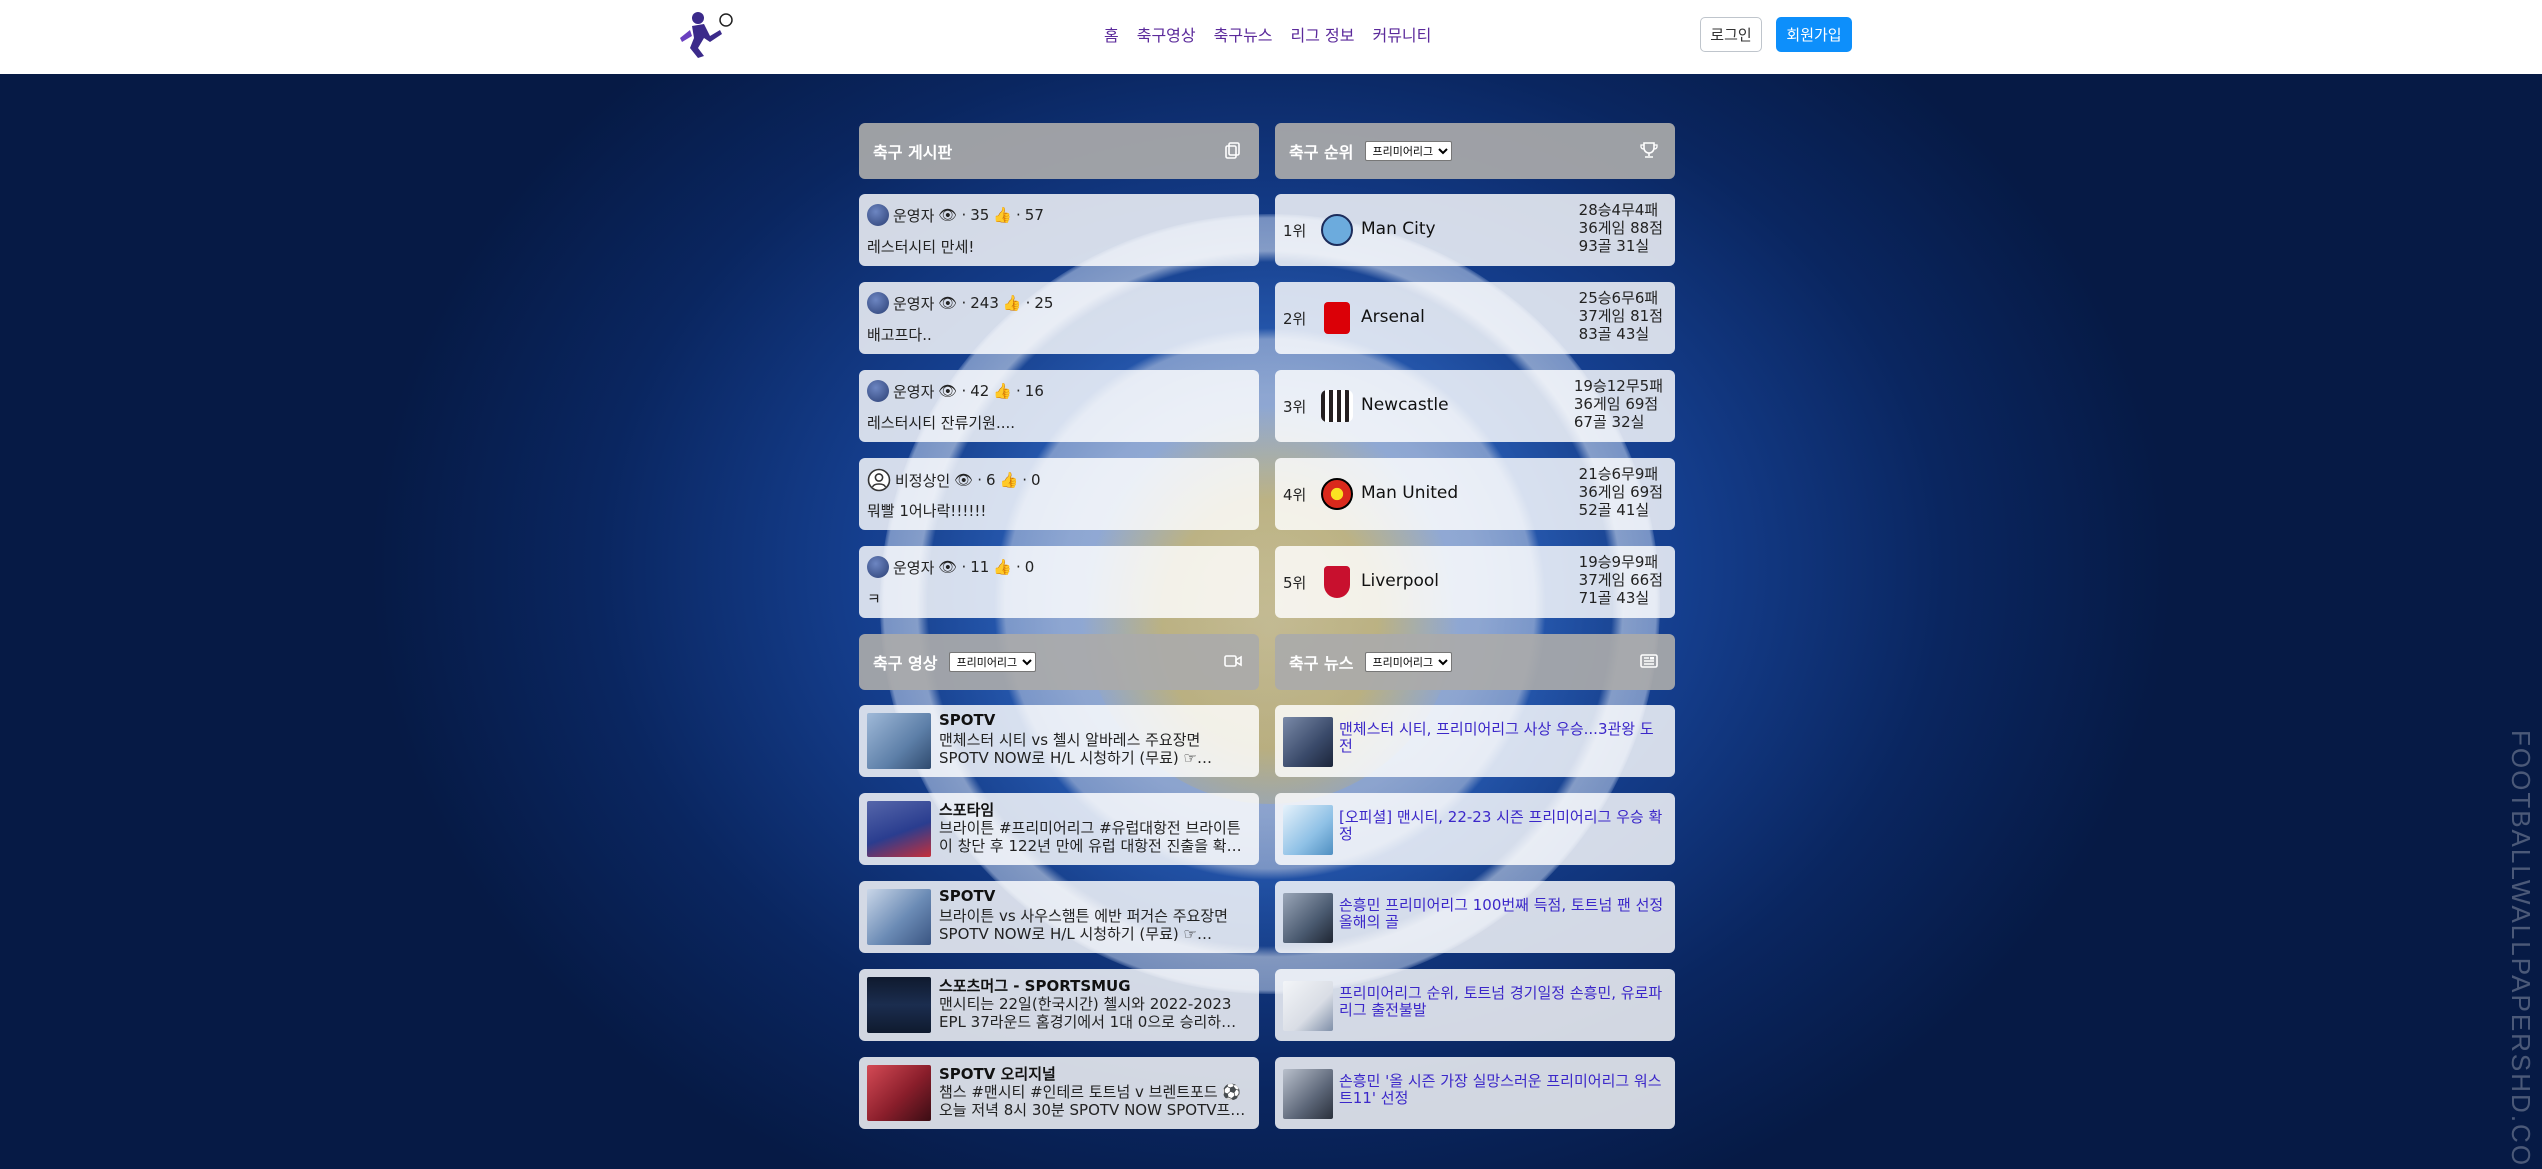 The image size is (2542, 1169). I want to click on post-text: 배고프다.., so click(899, 335).